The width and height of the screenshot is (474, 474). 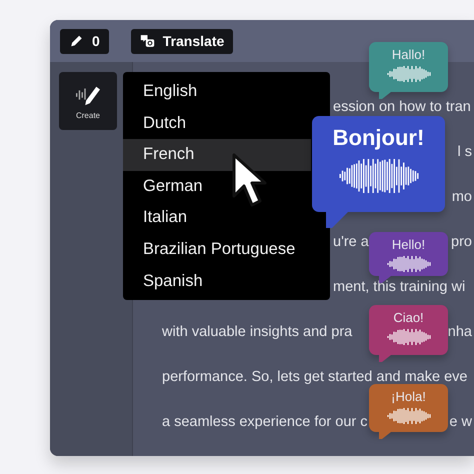 I want to click on script-text: mo, so click(x=462, y=197).